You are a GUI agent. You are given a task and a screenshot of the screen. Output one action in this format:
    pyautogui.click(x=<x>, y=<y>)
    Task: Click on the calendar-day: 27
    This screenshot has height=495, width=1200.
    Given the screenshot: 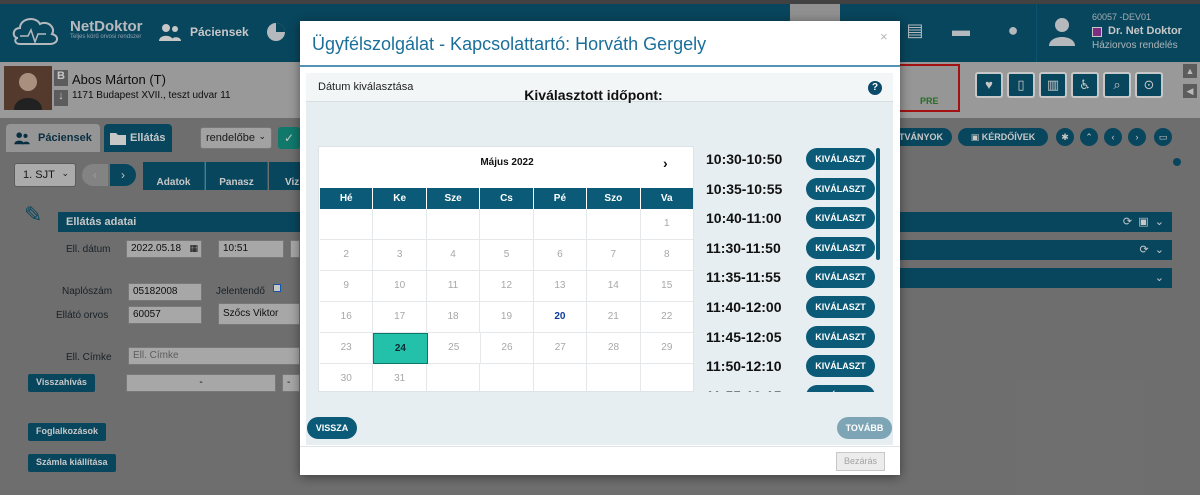 What is the action you would take?
    pyautogui.click(x=561, y=348)
    